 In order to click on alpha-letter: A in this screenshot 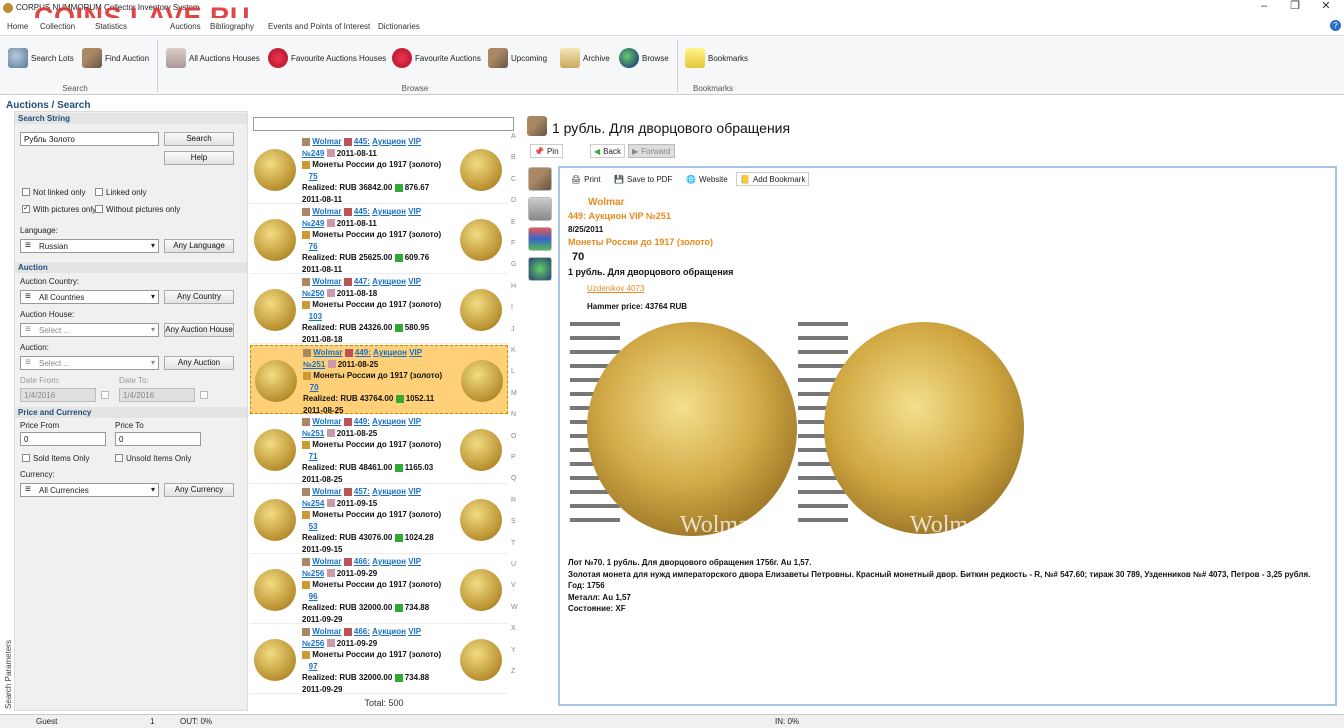, I will do `click(513, 136)`.